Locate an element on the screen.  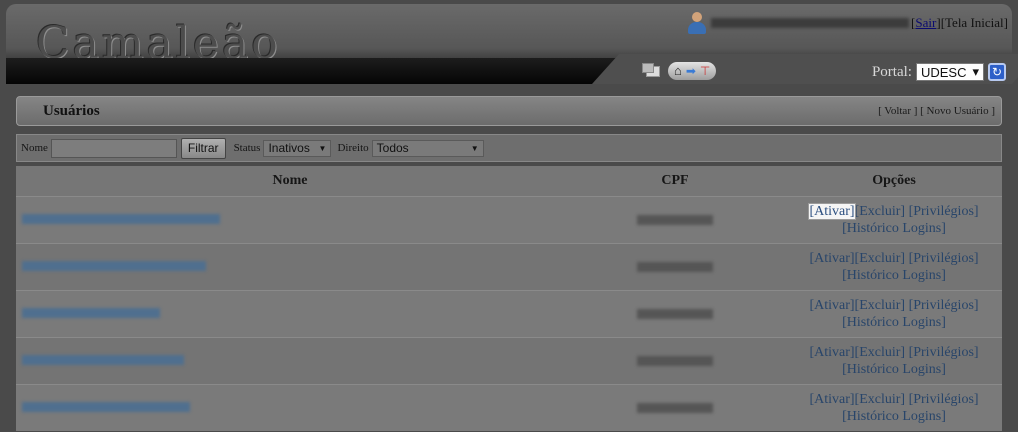
nome-input is located at coordinates (113, 148).